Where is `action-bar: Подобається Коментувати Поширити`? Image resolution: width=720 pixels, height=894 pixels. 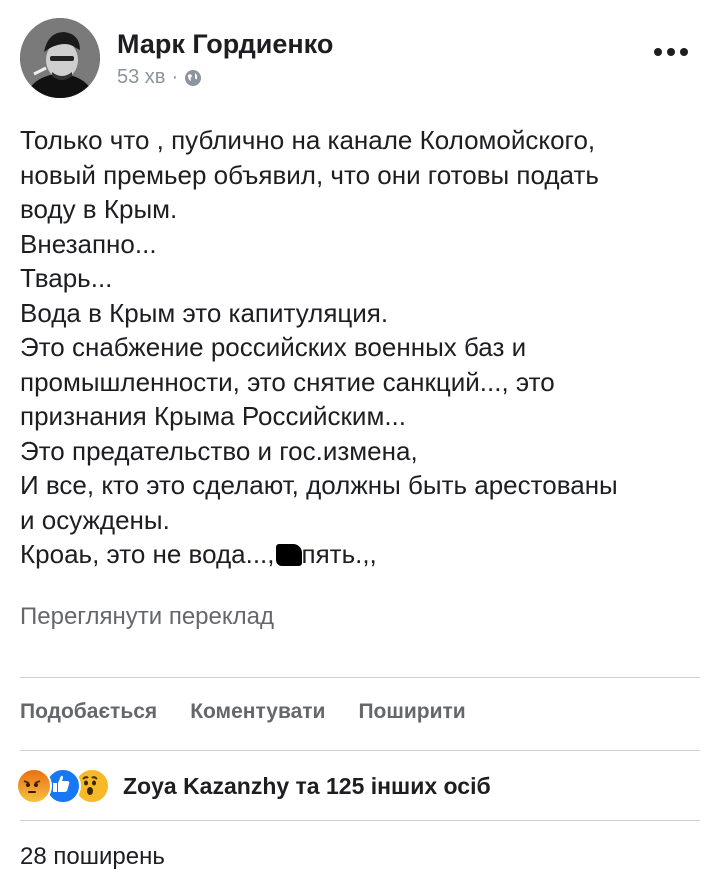 action-bar: Подобається Коментувати Поширити is located at coordinates (243, 712).